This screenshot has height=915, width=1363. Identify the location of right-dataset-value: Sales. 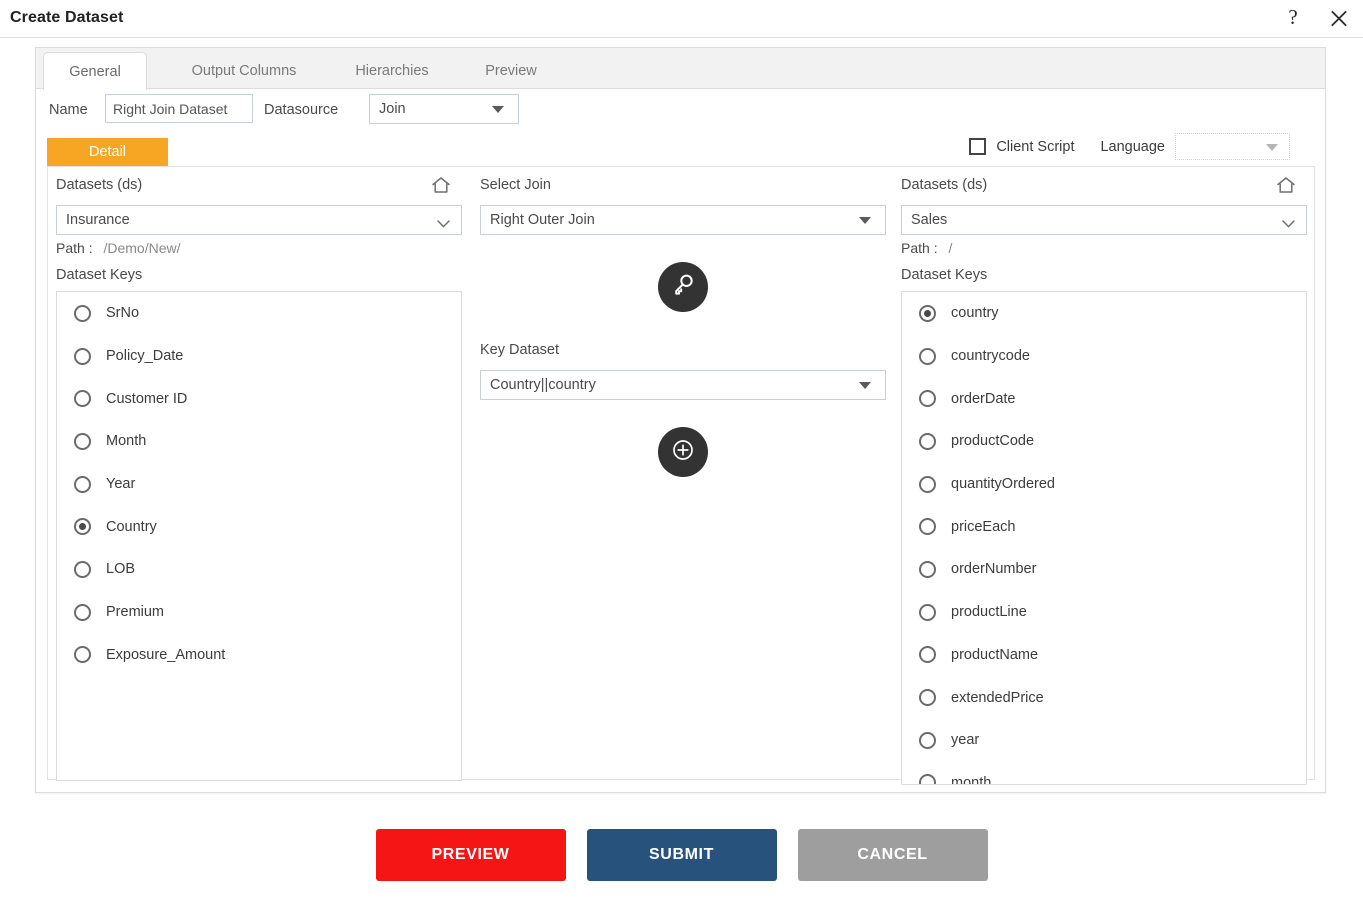
(929, 220).